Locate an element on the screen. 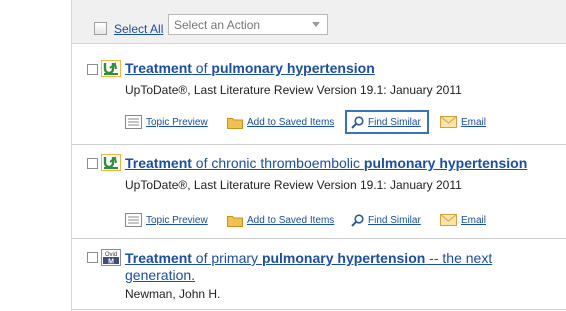 The image size is (566, 311). bottom-divider is located at coordinates (319, 309).